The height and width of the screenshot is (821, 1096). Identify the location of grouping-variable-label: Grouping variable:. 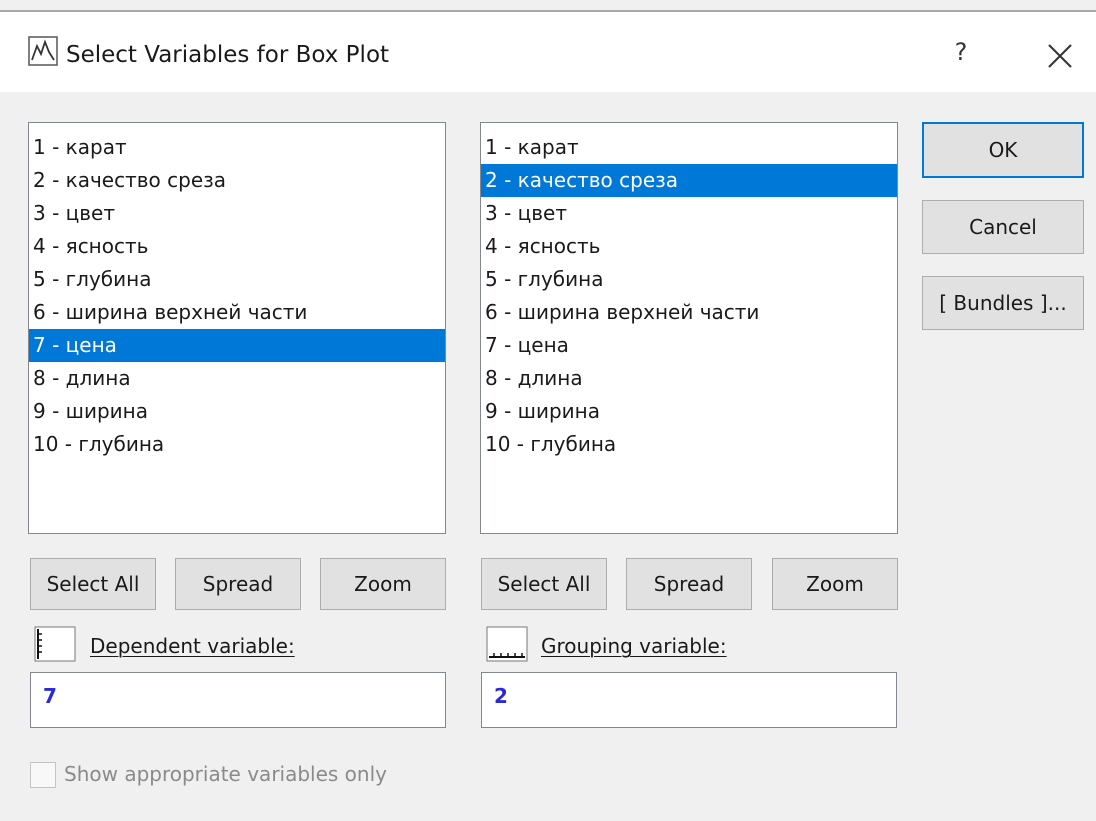
(634, 646).